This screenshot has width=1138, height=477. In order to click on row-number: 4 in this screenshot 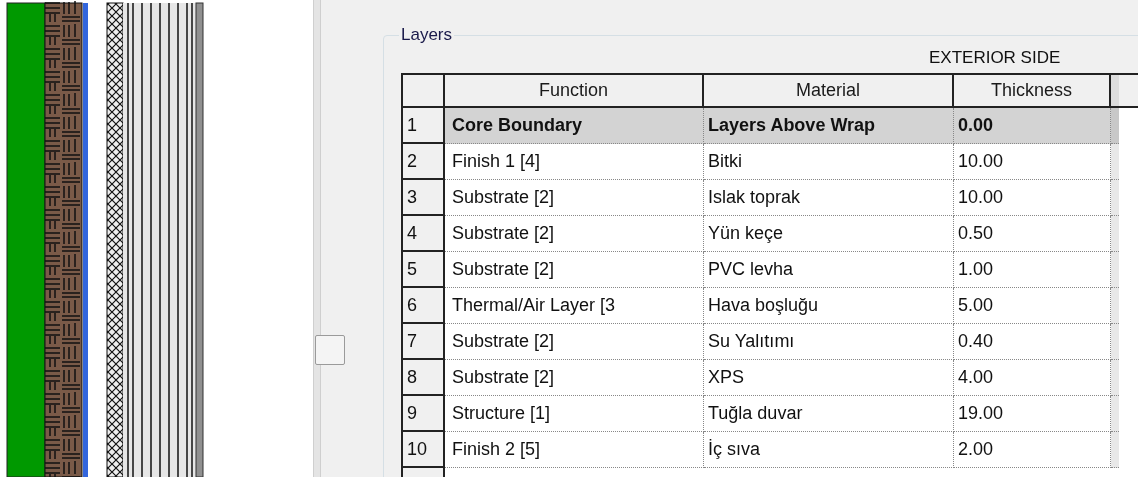, I will do `click(424, 234)`.